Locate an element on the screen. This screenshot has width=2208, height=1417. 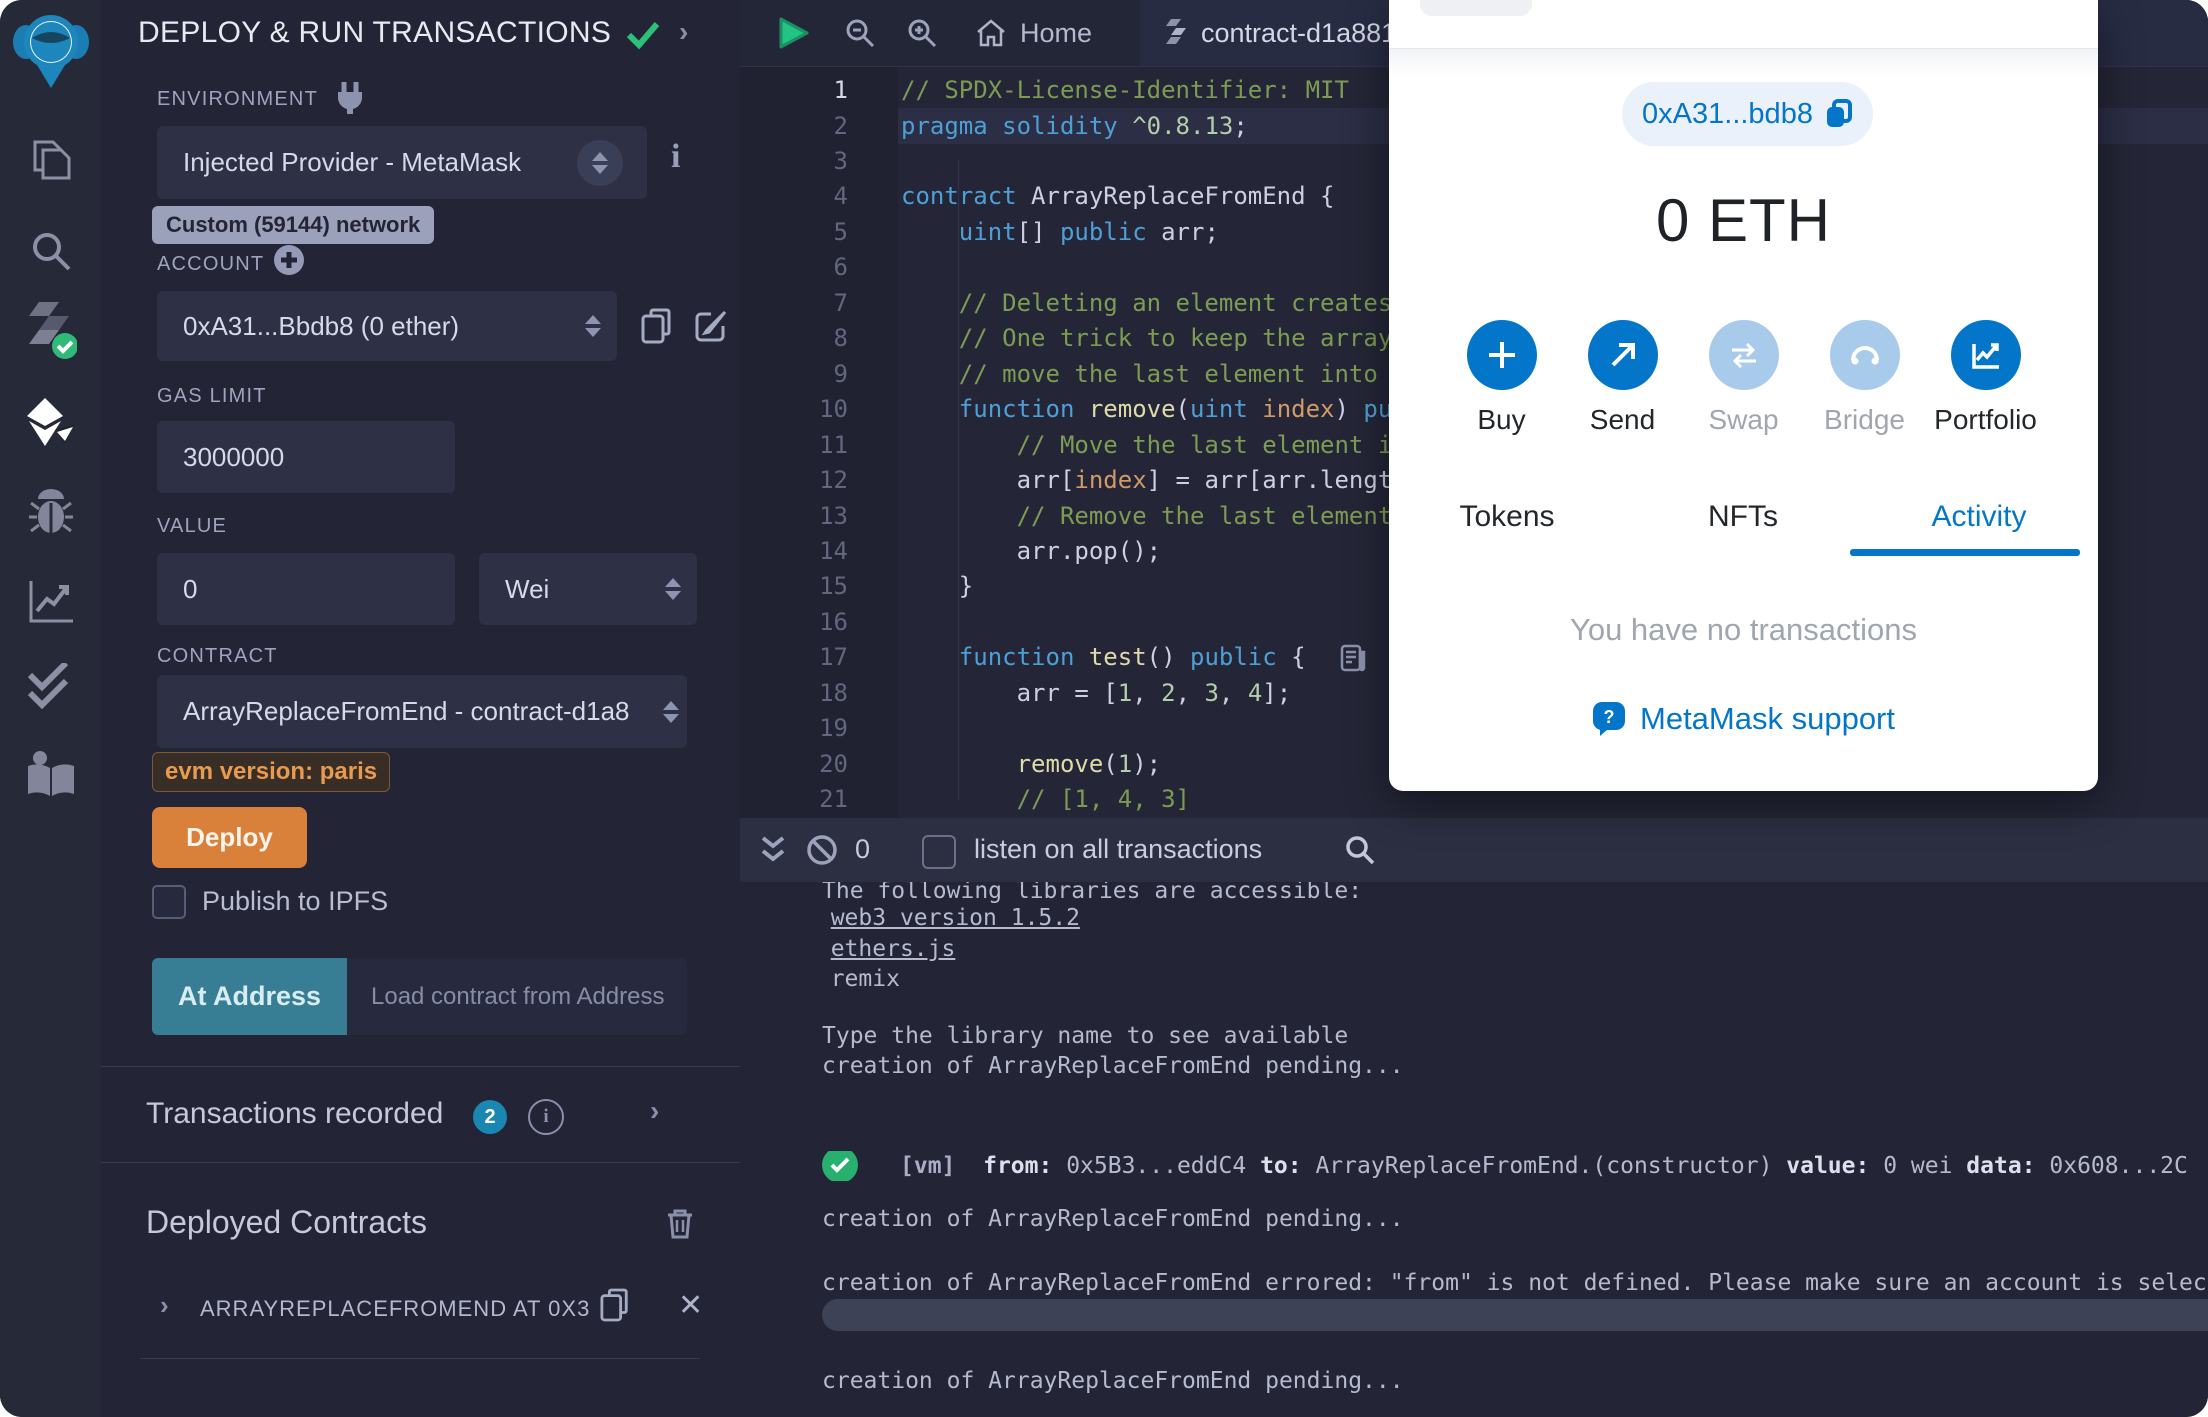
line-number: 14 is located at coordinates (833, 551).